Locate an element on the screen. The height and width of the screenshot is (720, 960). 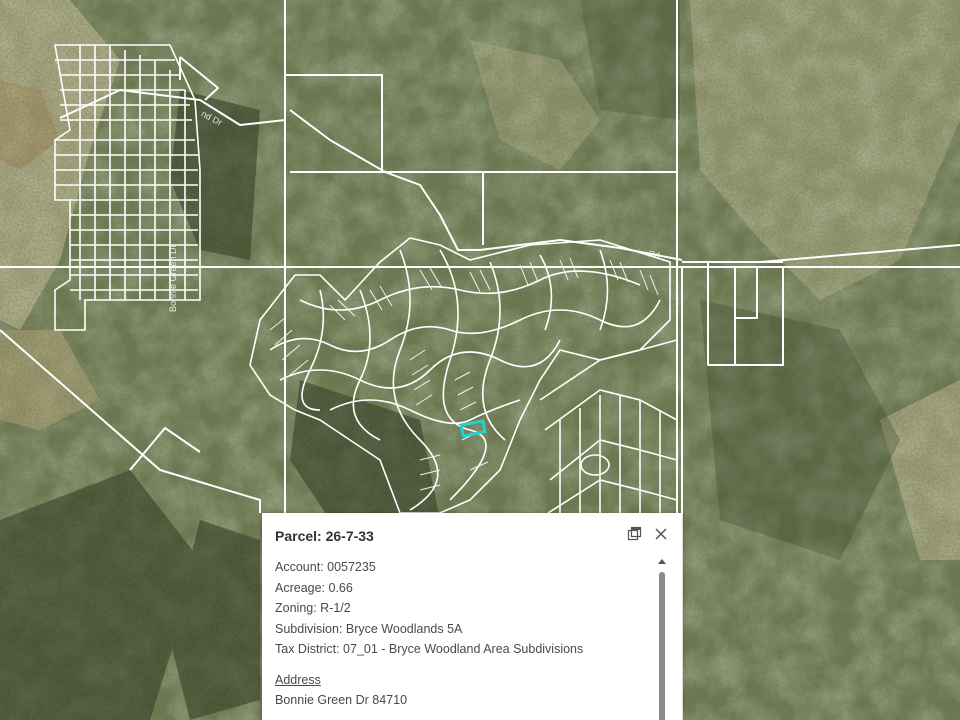
field-subdivision: Subdivision: Bryce Woodlands 5A is located at coordinates (369, 628).